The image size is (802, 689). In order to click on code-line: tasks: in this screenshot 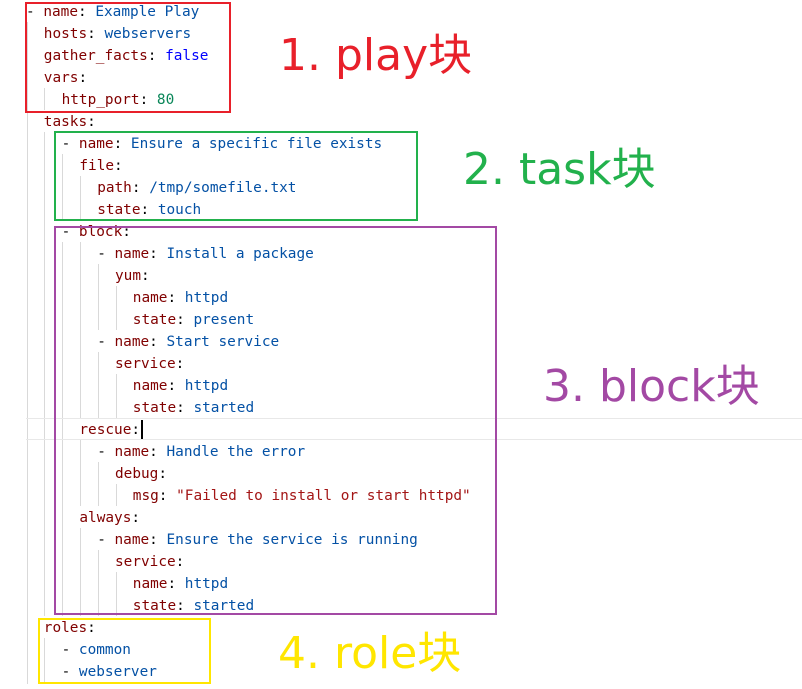, I will do `click(70, 122)`.